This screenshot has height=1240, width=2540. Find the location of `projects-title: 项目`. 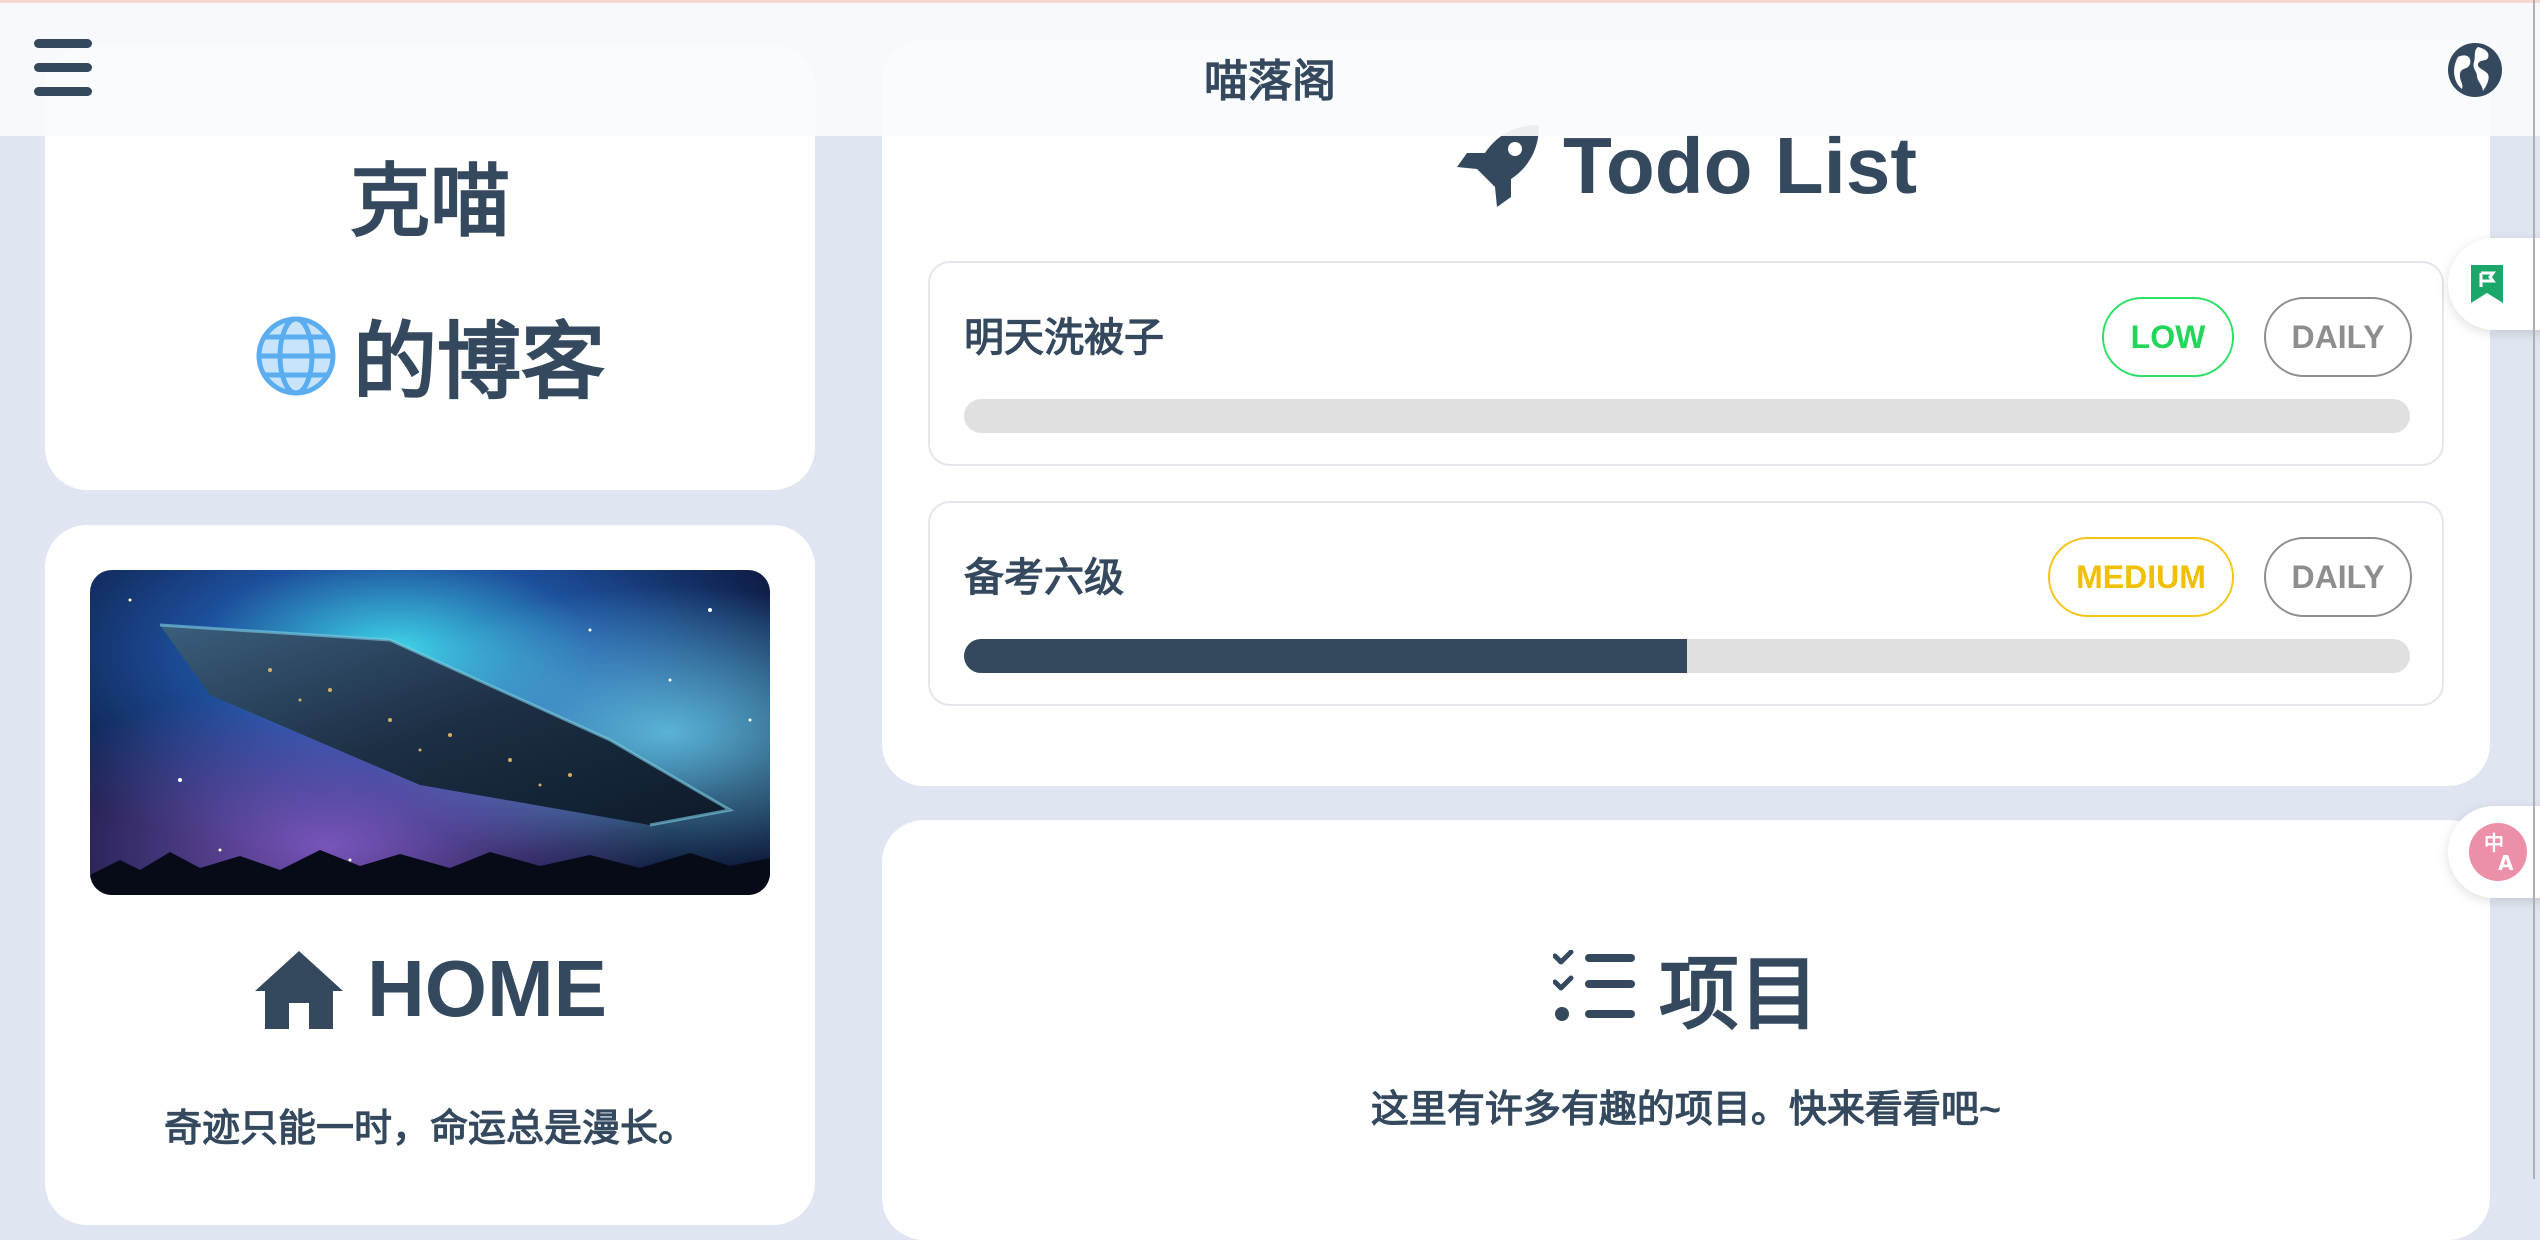

projects-title: 项目 is located at coordinates (1739, 994).